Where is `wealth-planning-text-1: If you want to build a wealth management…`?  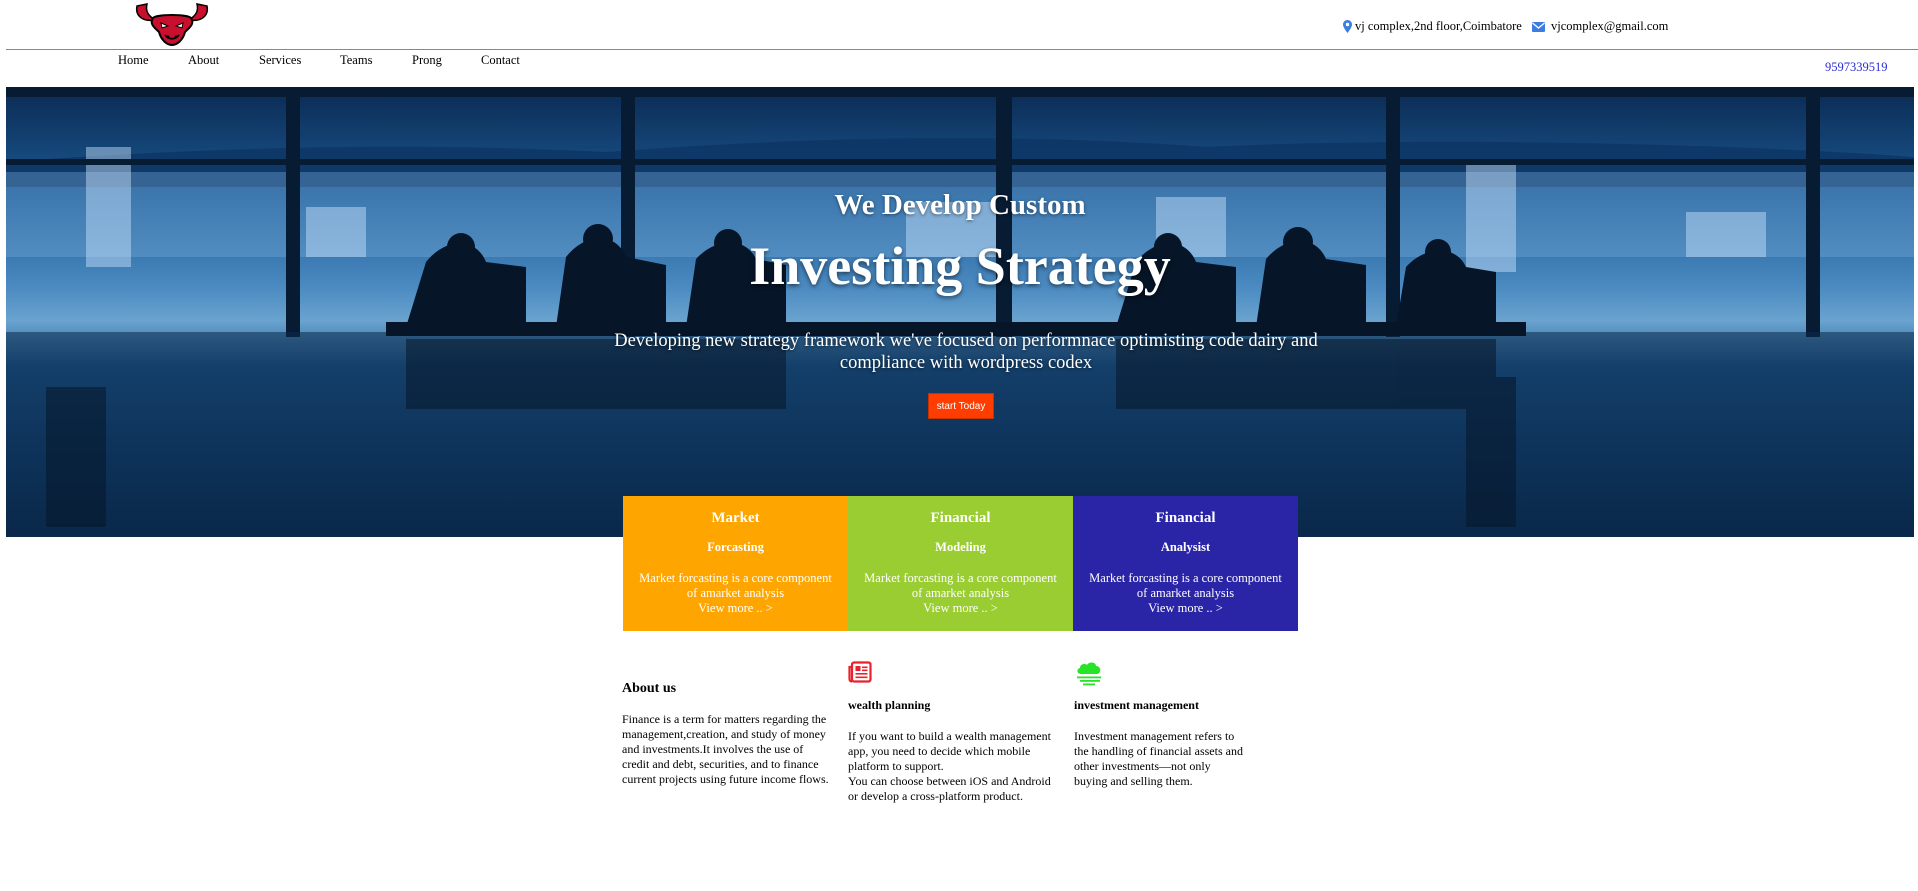
wealth-planning-text-1: If you want to build a wealth management… is located at coordinates (949, 751).